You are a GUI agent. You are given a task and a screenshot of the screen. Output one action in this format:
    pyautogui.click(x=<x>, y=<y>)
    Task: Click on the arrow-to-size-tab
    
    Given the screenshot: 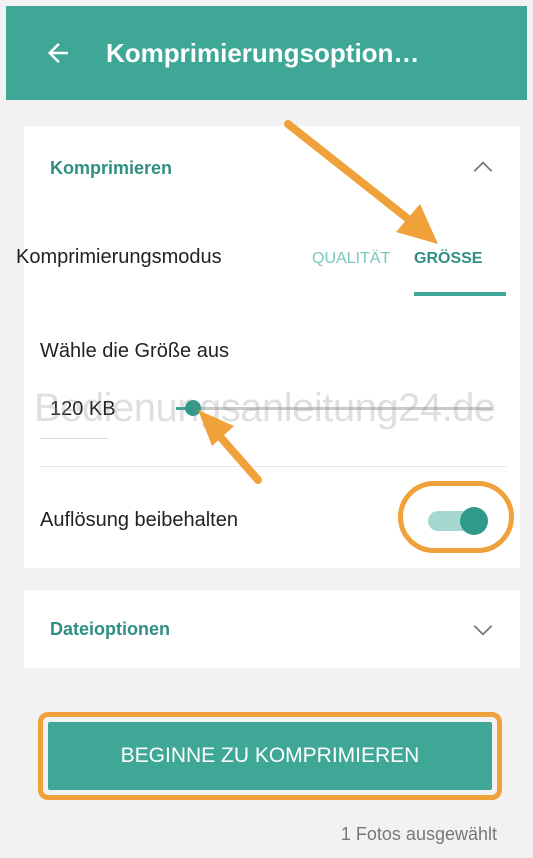 What is the action you would take?
    pyautogui.click(x=361, y=182)
    